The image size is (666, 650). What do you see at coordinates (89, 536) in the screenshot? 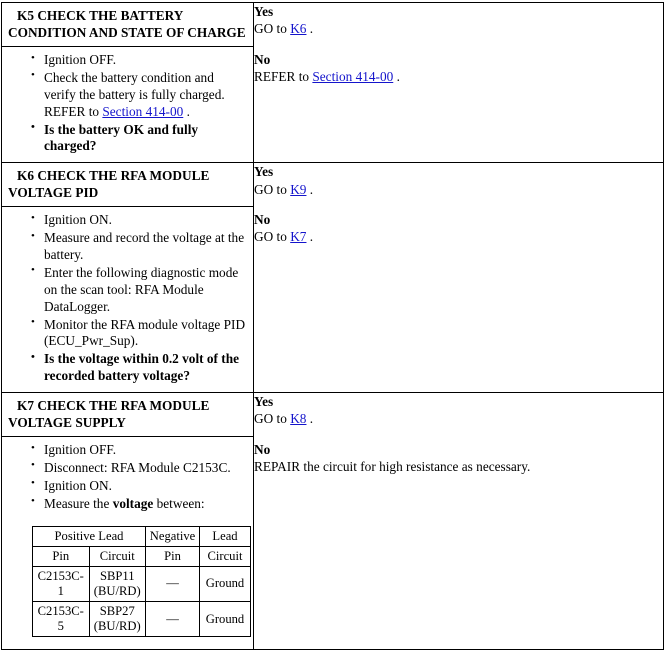
I see `header-positive-lead: Positive Lead` at bounding box center [89, 536].